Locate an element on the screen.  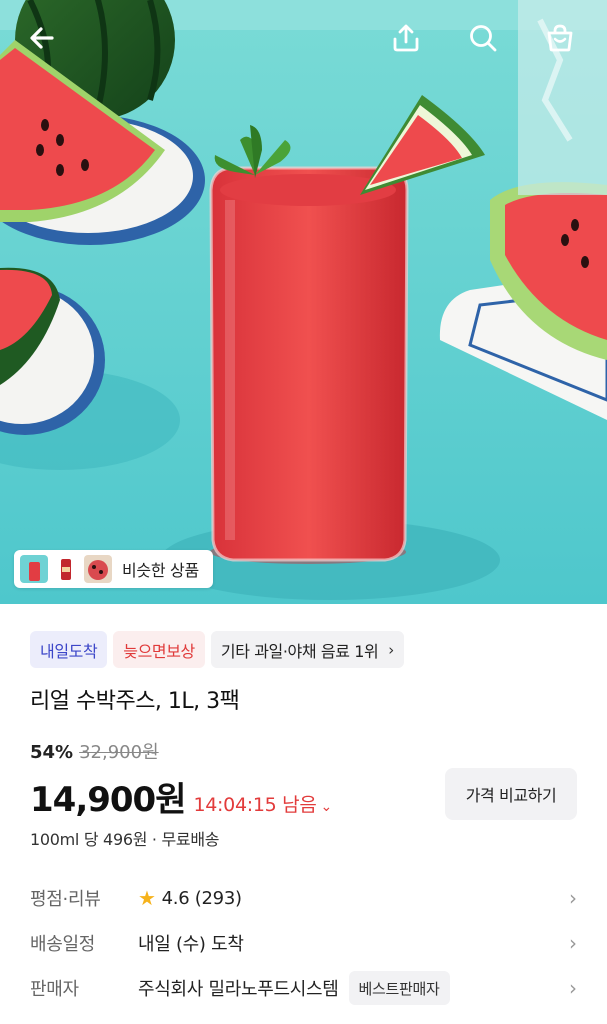
arrow-left-icon is located at coordinates (42, 38).